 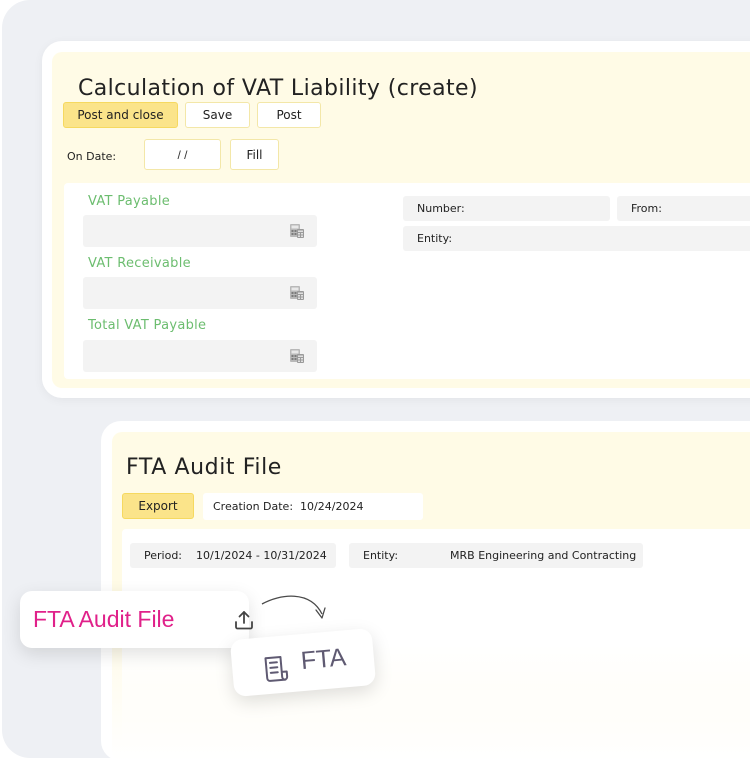 What do you see at coordinates (646, 208) in the screenshot?
I see `from-label: From:` at bounding box center [646, 208].